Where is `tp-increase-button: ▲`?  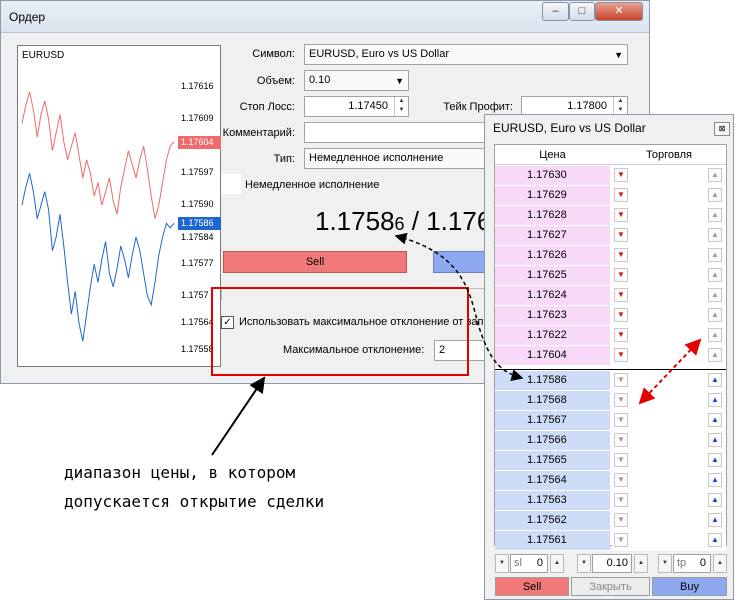 tp-increase-button: ▲ is located at coordinates (720, 563).